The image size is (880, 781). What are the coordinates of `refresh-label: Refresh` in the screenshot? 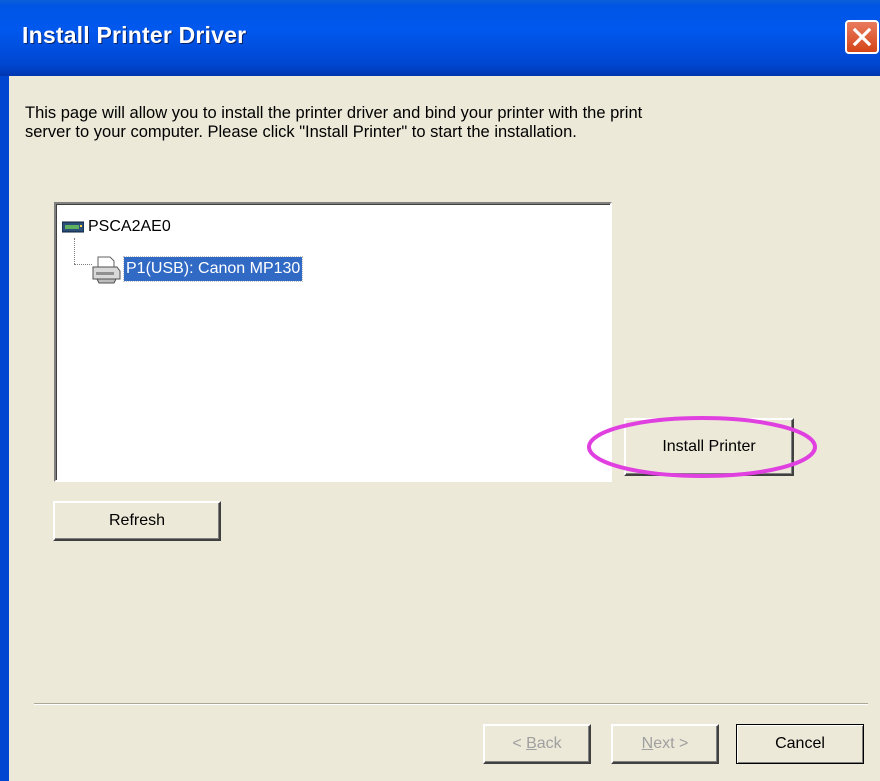 It's located at (137, 520).